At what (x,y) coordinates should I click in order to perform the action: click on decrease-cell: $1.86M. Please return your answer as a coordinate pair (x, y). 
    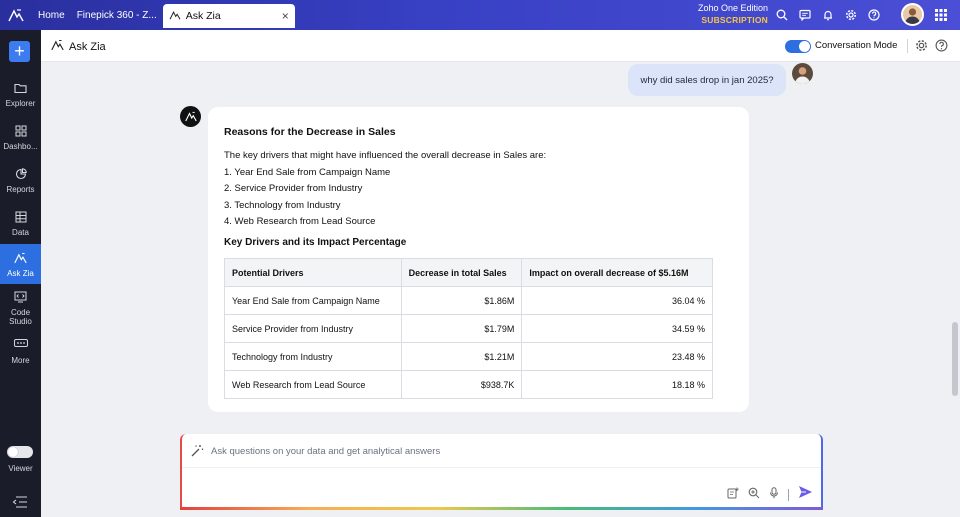
    Looking at the image, I should click on (461, 300).